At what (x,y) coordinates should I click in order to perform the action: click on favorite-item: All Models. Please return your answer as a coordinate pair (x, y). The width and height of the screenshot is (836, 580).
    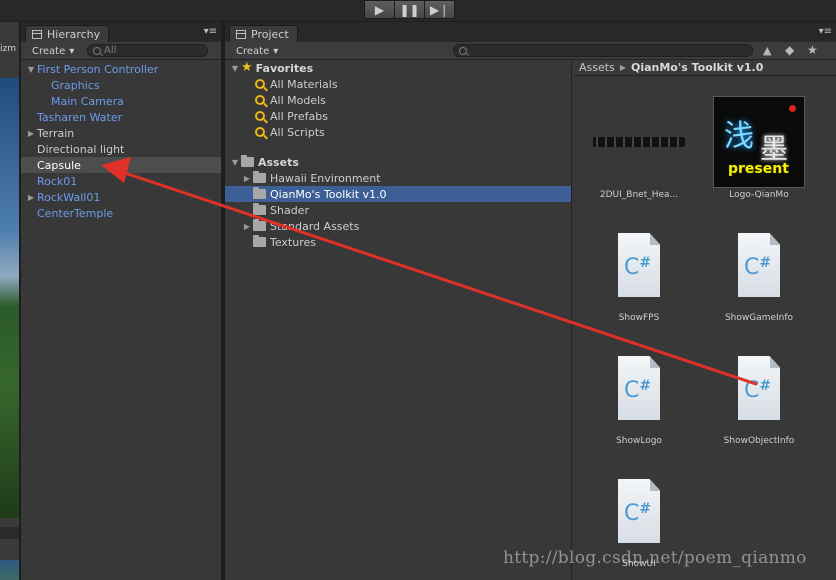
    Looking at the image, I should click on (398, 100).